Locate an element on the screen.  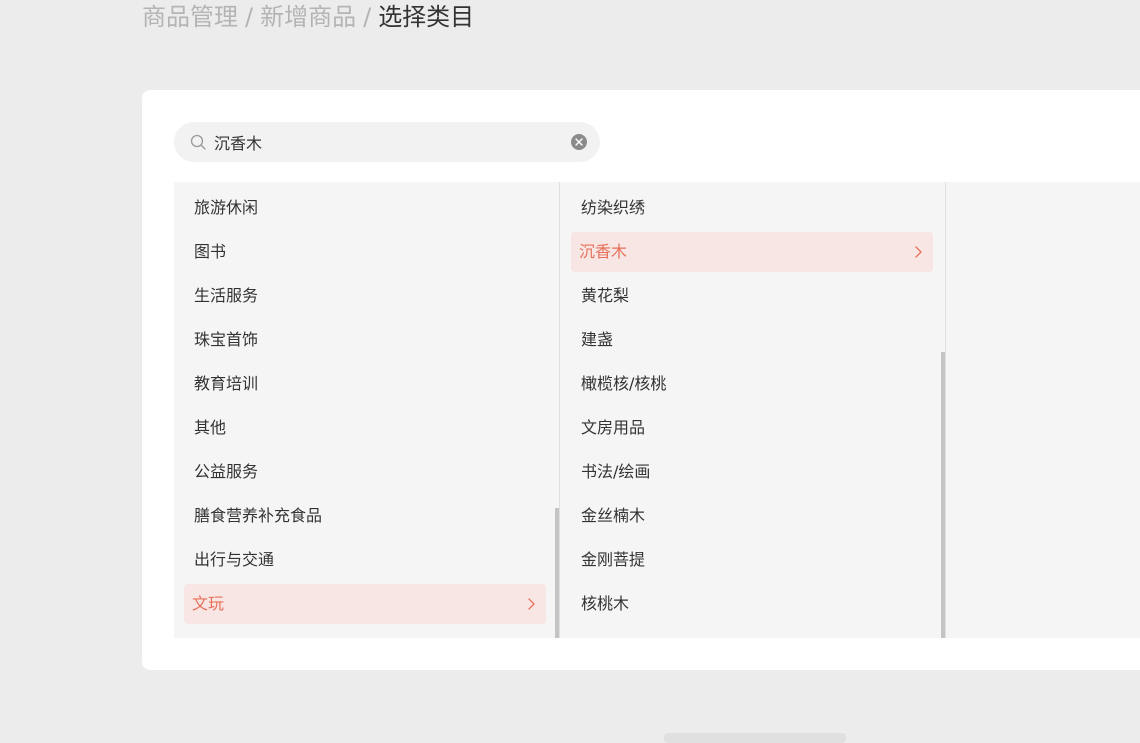
search-icon is located at coordinates (198, 142).